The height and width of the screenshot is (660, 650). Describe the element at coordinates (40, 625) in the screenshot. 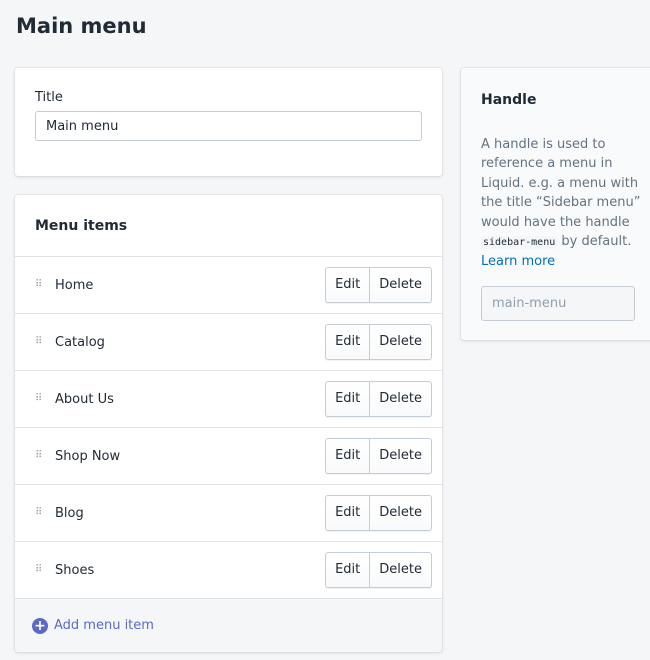

I see `plus-circle-icon: +` at that location.